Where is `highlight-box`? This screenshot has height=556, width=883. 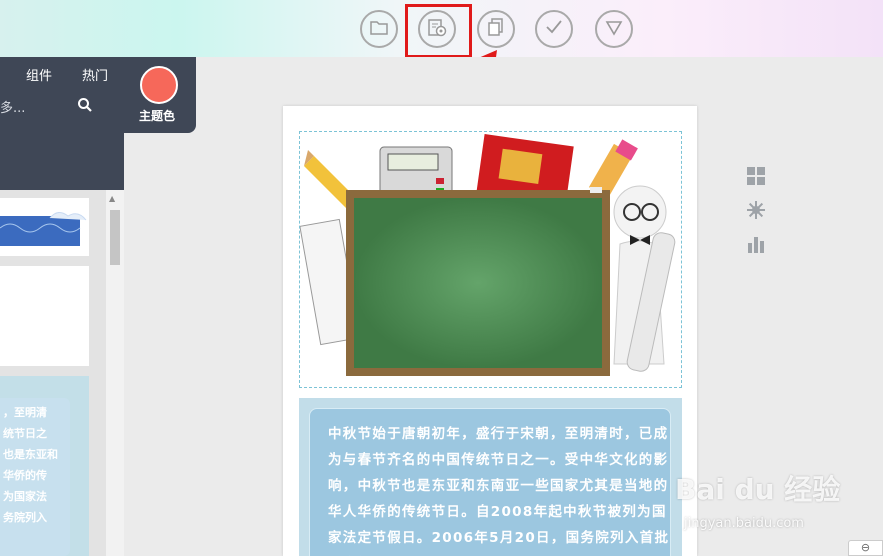
highlight-box is located at coordinates (438, 31).